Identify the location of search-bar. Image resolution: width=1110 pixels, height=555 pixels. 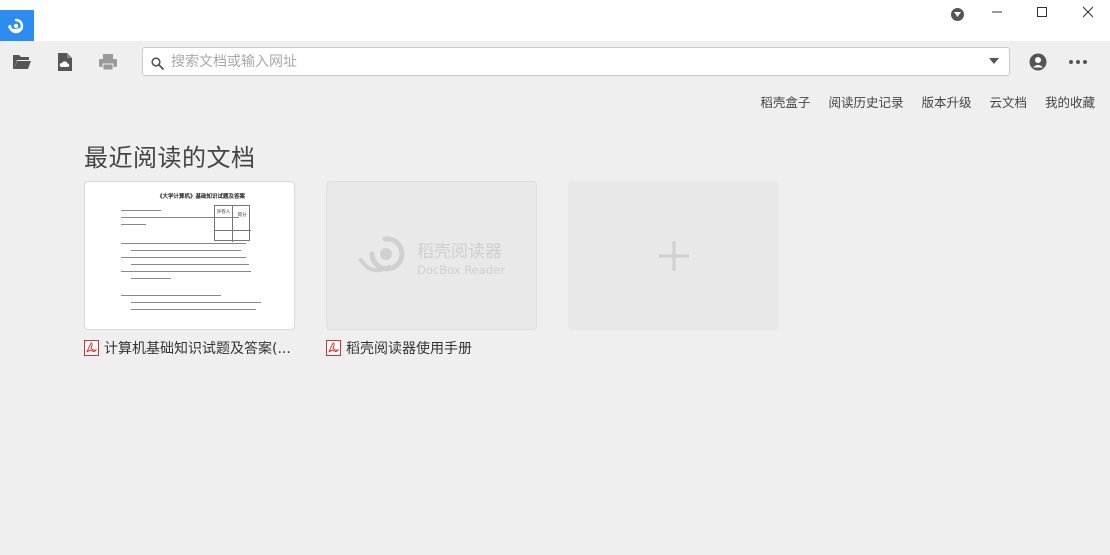
(576, 61).